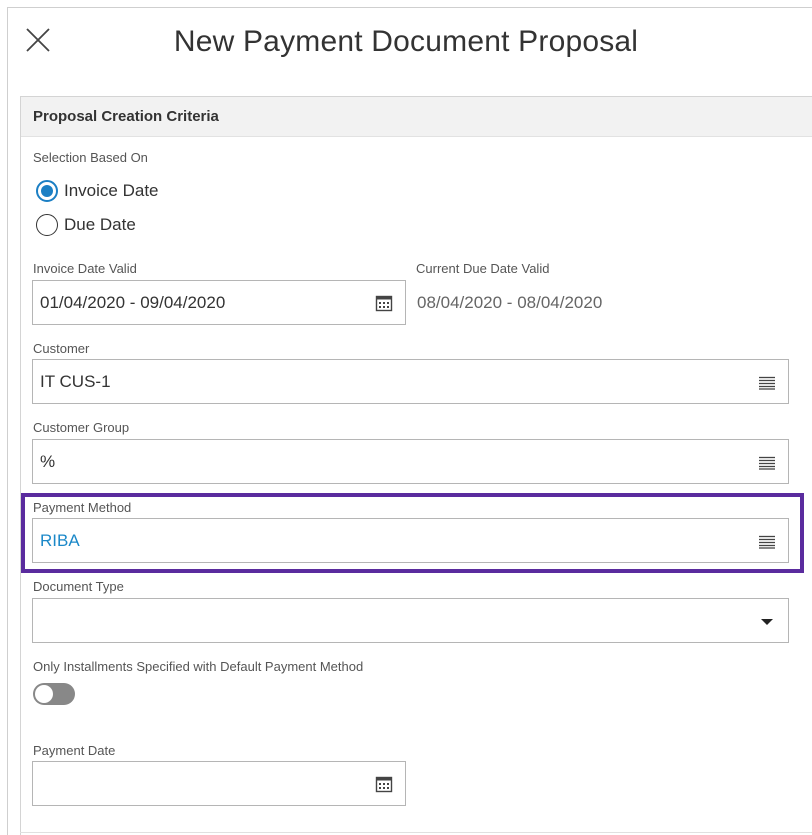 Image resolution: width=812 pixels, height=835 pixels. I want to click on dialog-title: New Payment Document Proposal, so click(406, 41).